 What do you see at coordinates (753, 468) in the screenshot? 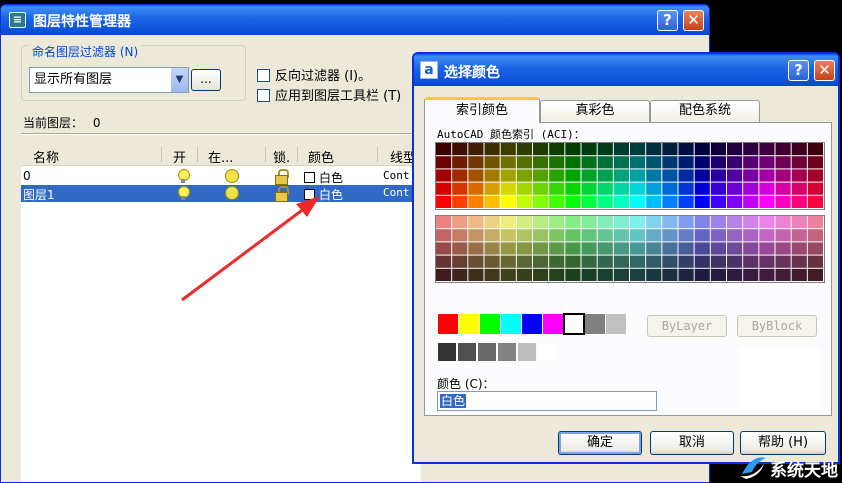
I see `watermark-logo-icon` at bounding box center [753, 468].